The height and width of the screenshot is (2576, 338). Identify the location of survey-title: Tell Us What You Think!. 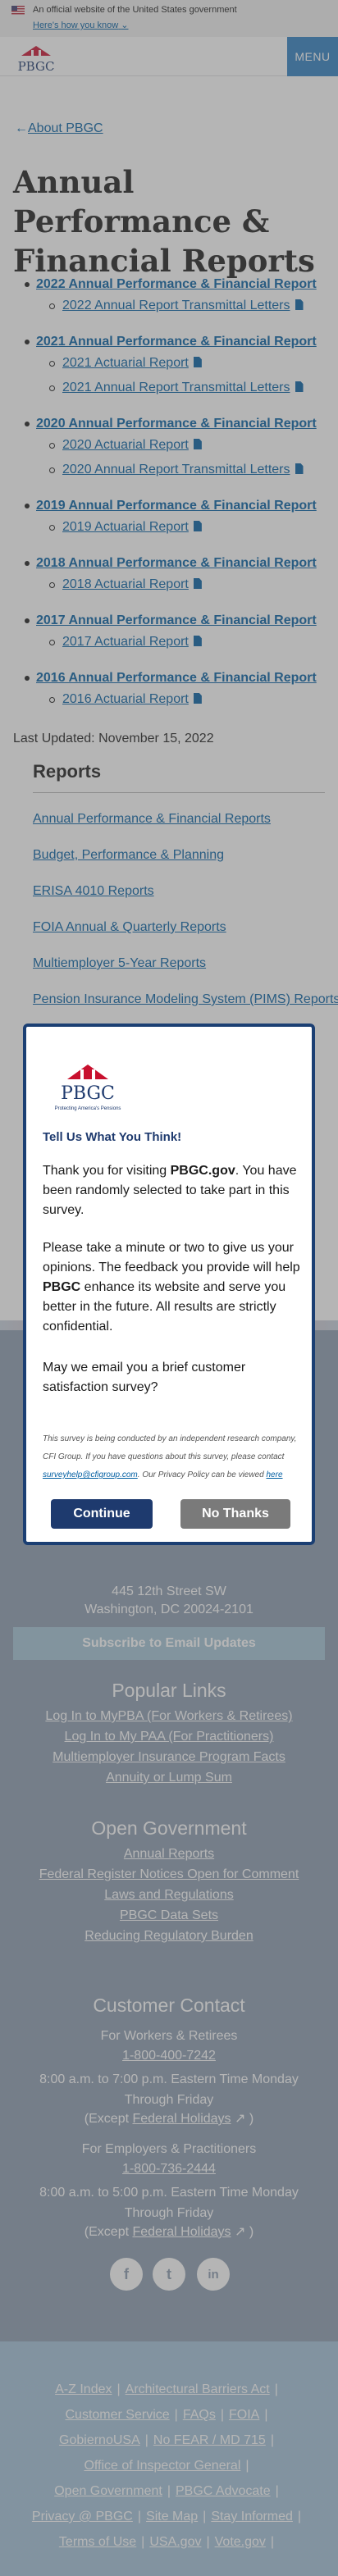
(112, 1137).